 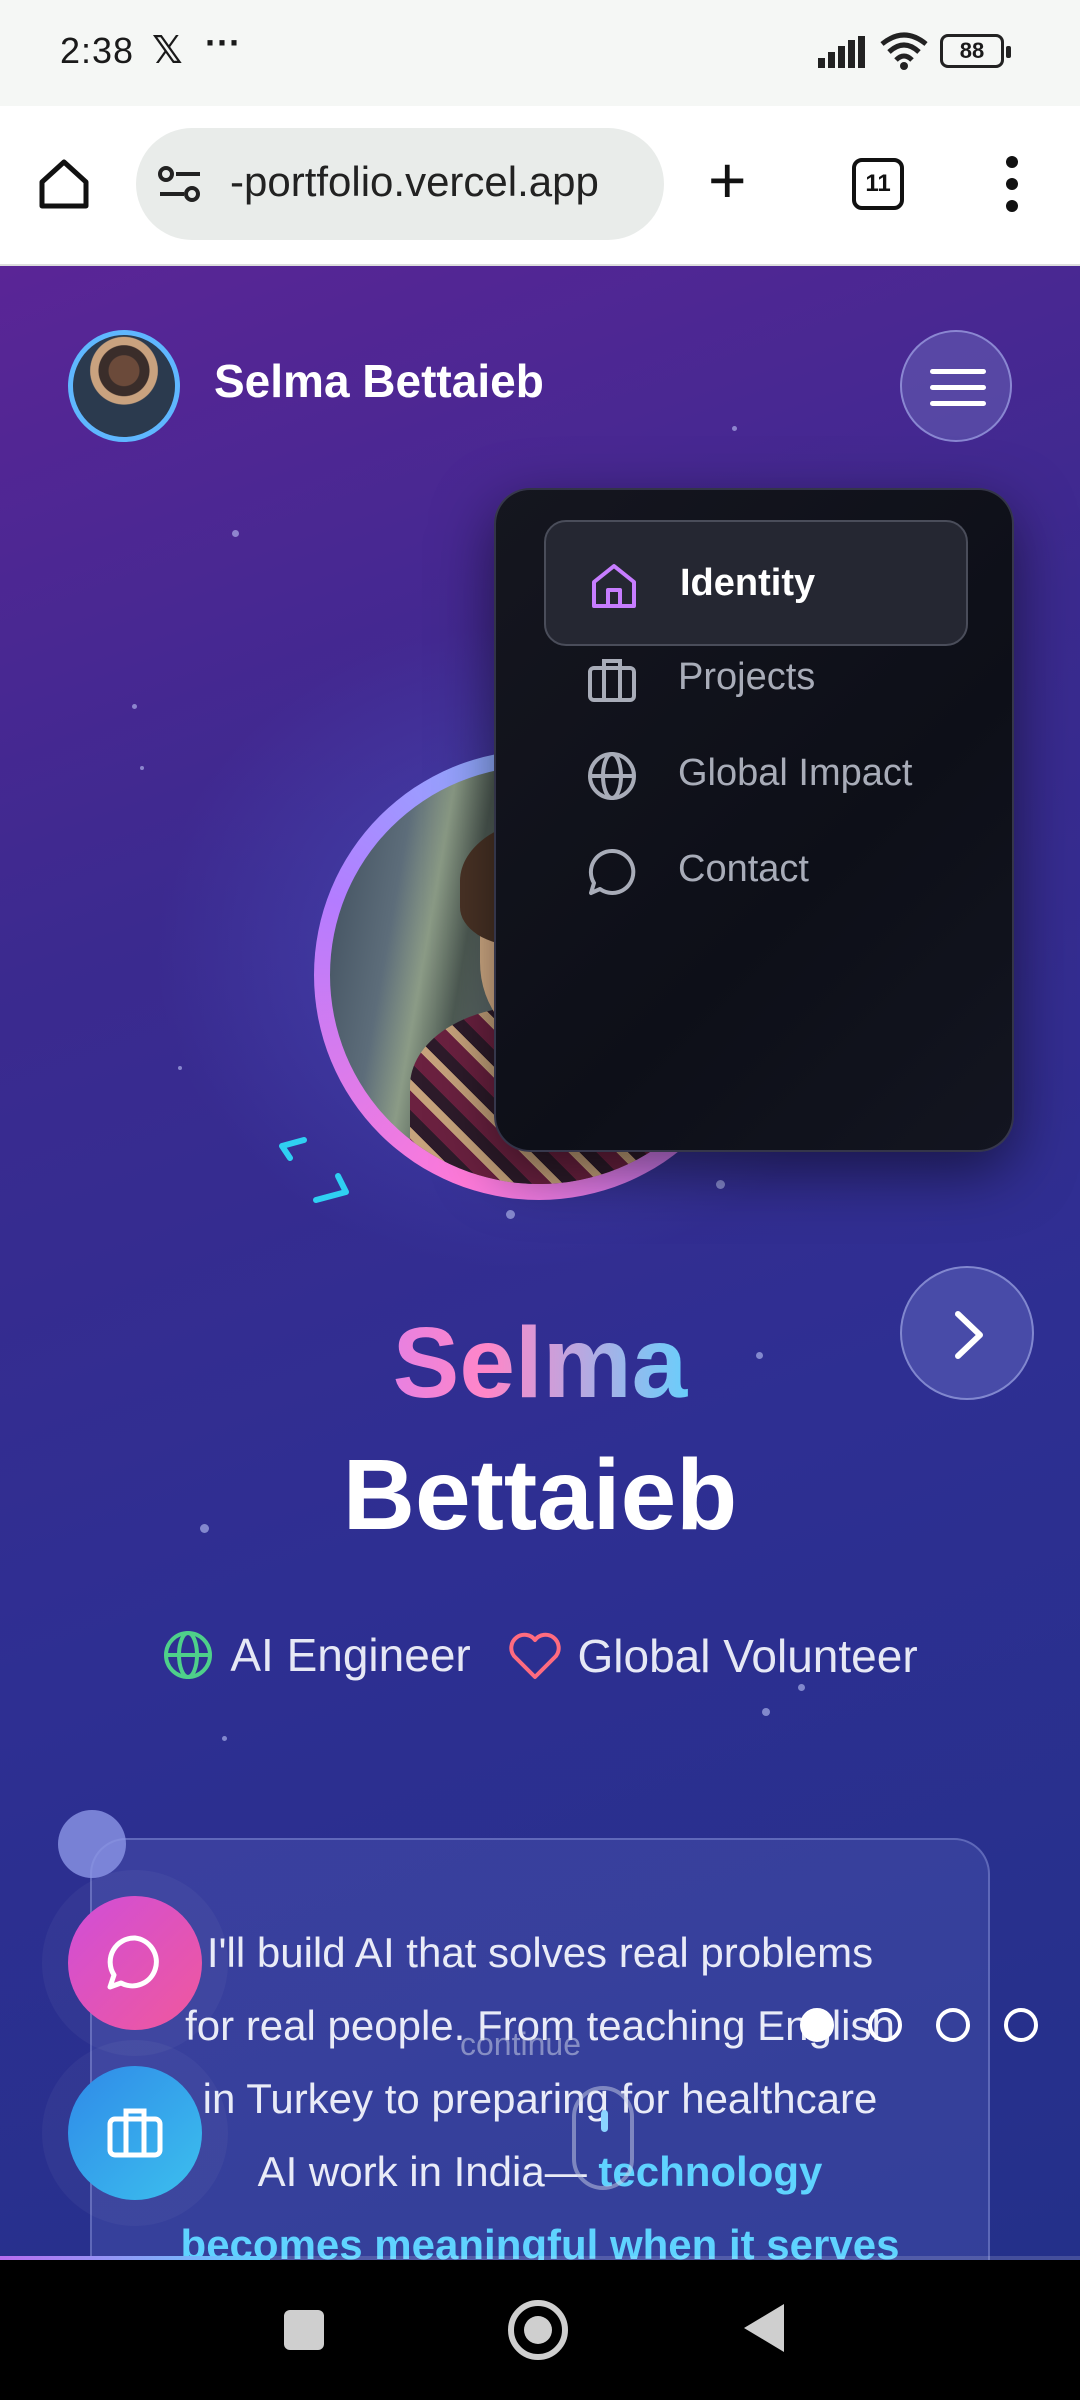 What do you see at coordinates (956, 386) in the screenshot?
I see `hamburger-menu-button` at bounding box center [956, 386].